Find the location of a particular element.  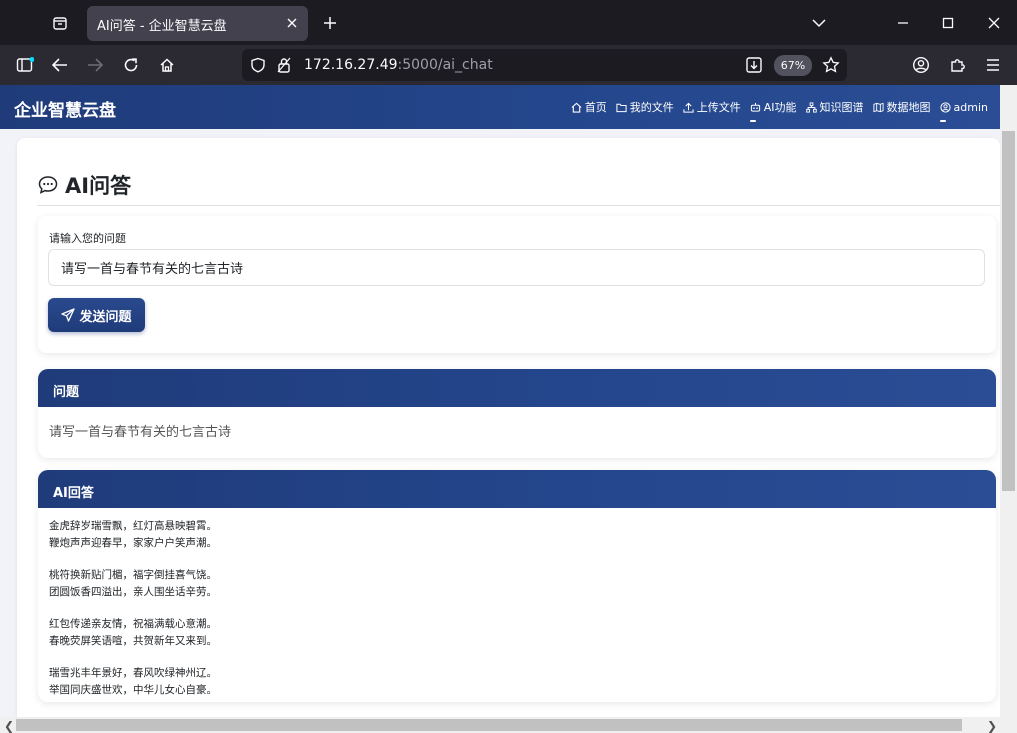

answer-line: 鞭炮声声迎春早，家家户户笑声潮。 is located at coordinates (133, 542).